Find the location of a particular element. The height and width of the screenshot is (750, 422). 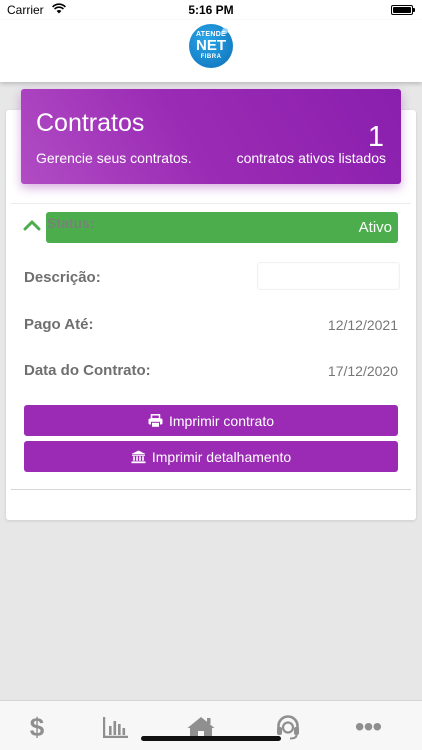

tab-financial: $ is located at coordinates (37, 726).